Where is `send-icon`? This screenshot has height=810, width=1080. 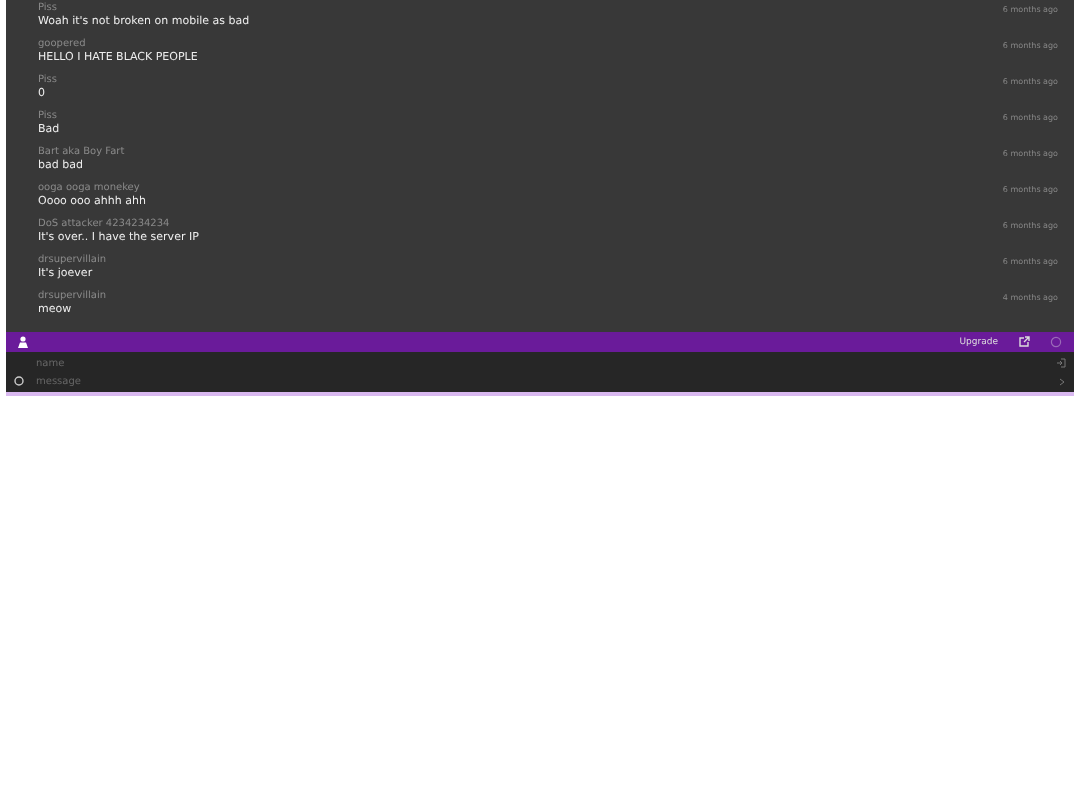
send-icon is located at coordinates (1062, 381).